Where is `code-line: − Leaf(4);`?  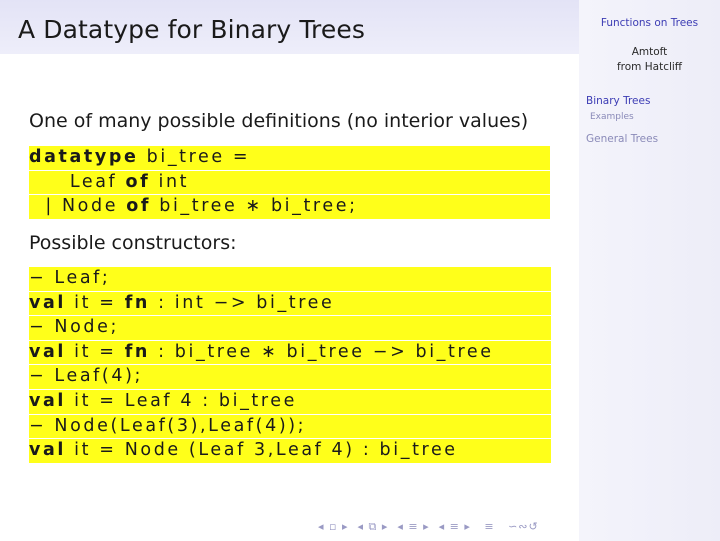
code-line: − Leaf(4); is located at coordinates (290, 376).